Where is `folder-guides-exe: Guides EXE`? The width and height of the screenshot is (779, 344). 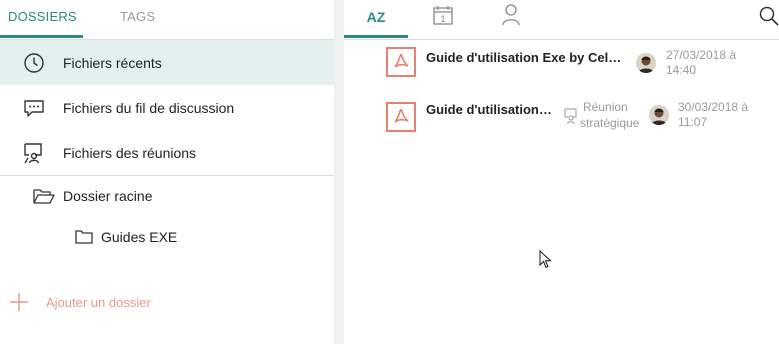
folder-guides-exe: Guides EXE is located at coordinates (126, 237).